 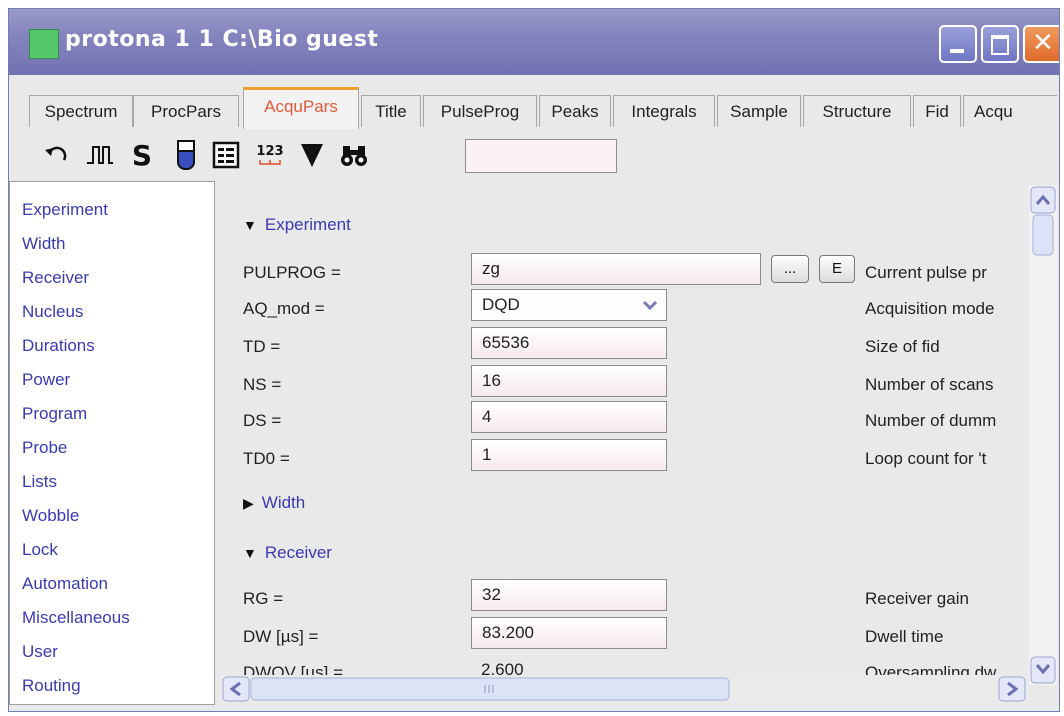 I want to click on horizontal-scrollbar, so click(x=625, y=689).